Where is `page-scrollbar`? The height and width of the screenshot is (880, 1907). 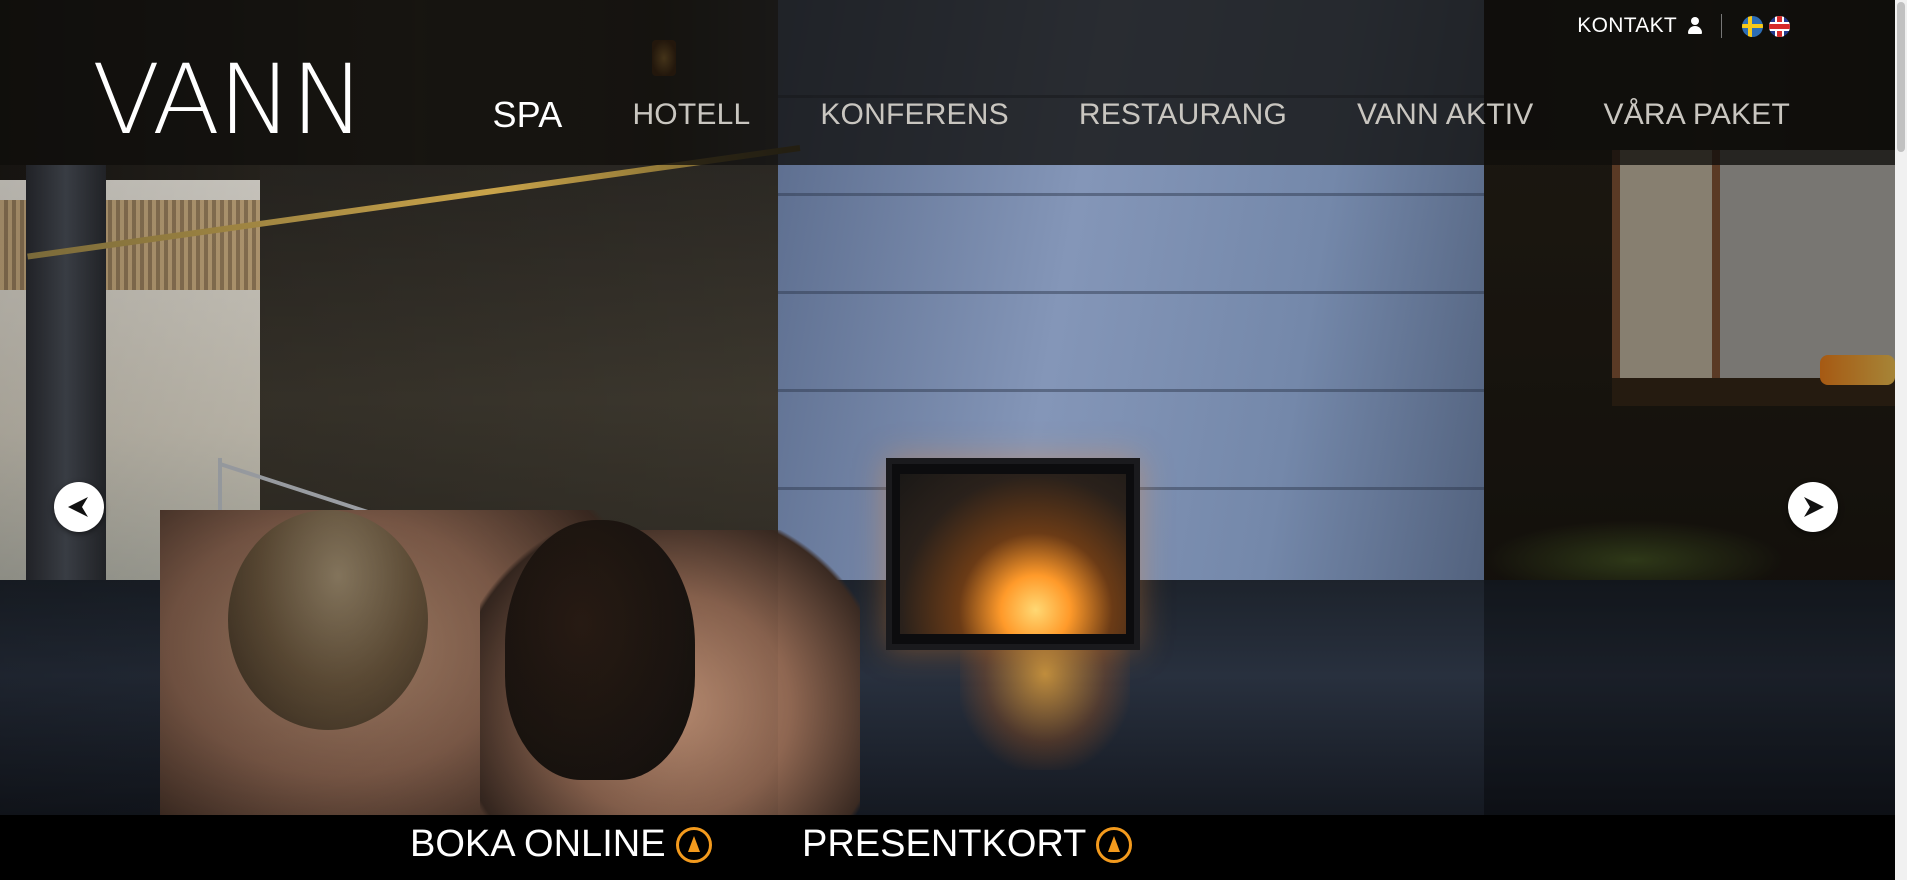
page-scrollbar is located at coordinates (1901, 440).